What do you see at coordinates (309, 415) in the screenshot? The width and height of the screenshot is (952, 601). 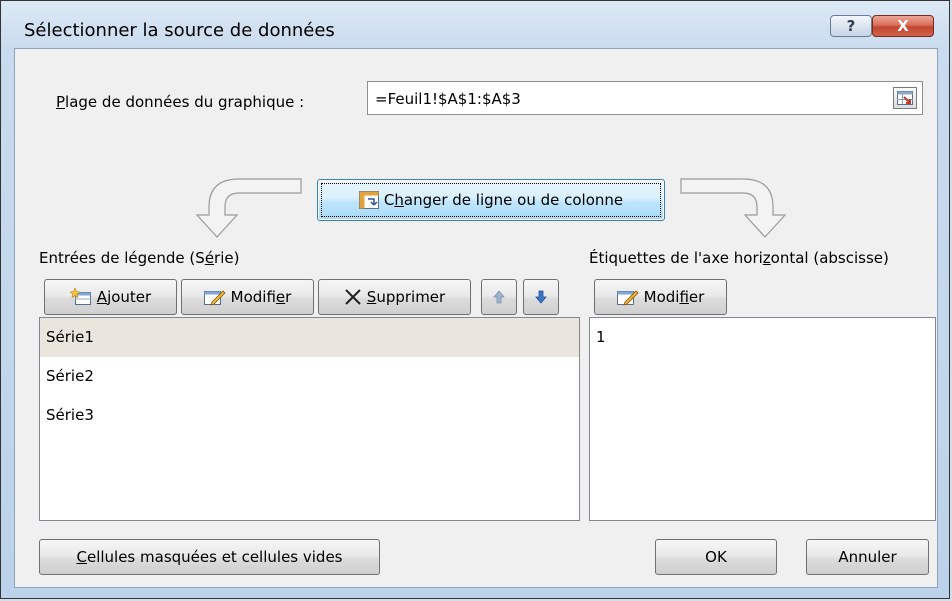 I see `list-item: Série3` at bounding box center [309, 415].